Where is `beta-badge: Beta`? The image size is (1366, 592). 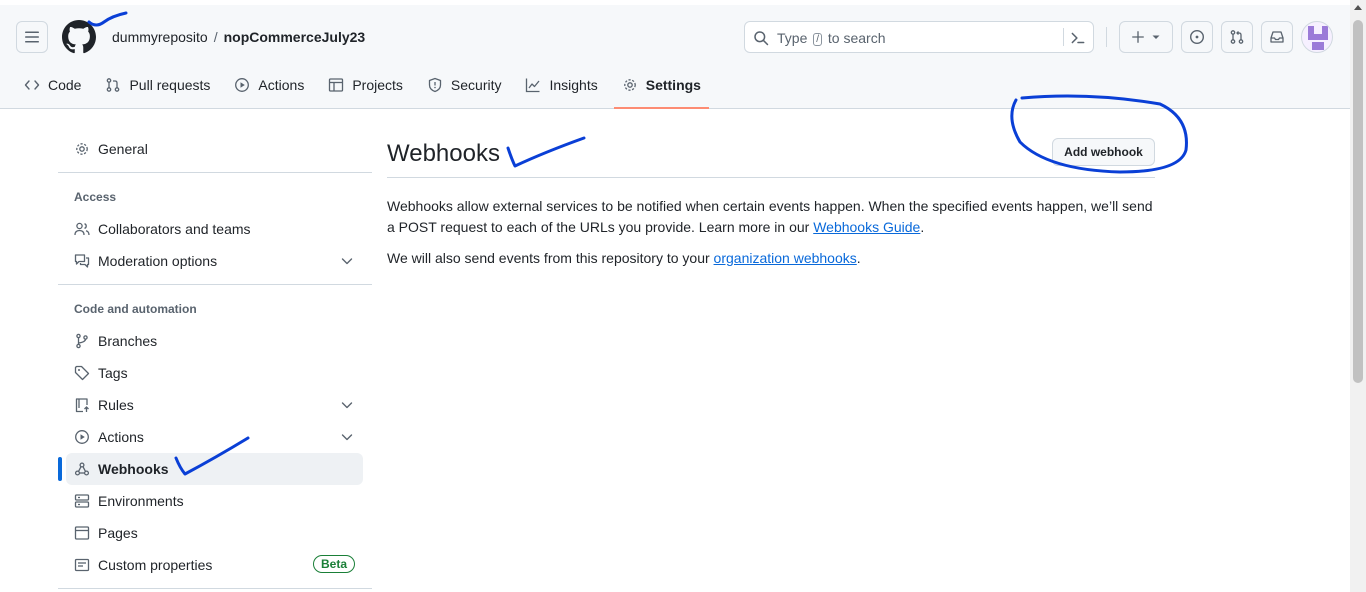 beta-badge: Beta is located at coordinates (333, 564).